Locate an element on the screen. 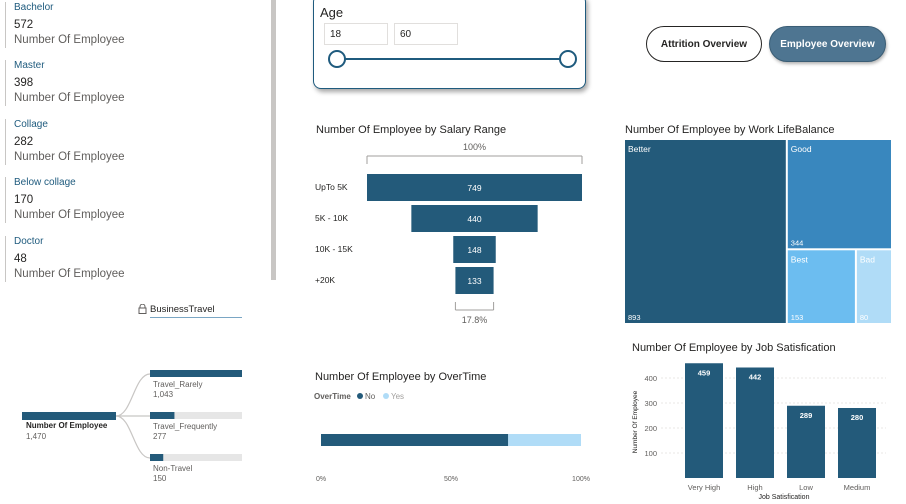 The image size is (906, 504). x-axis-tick: Very High is located at coordinates (704, 487).